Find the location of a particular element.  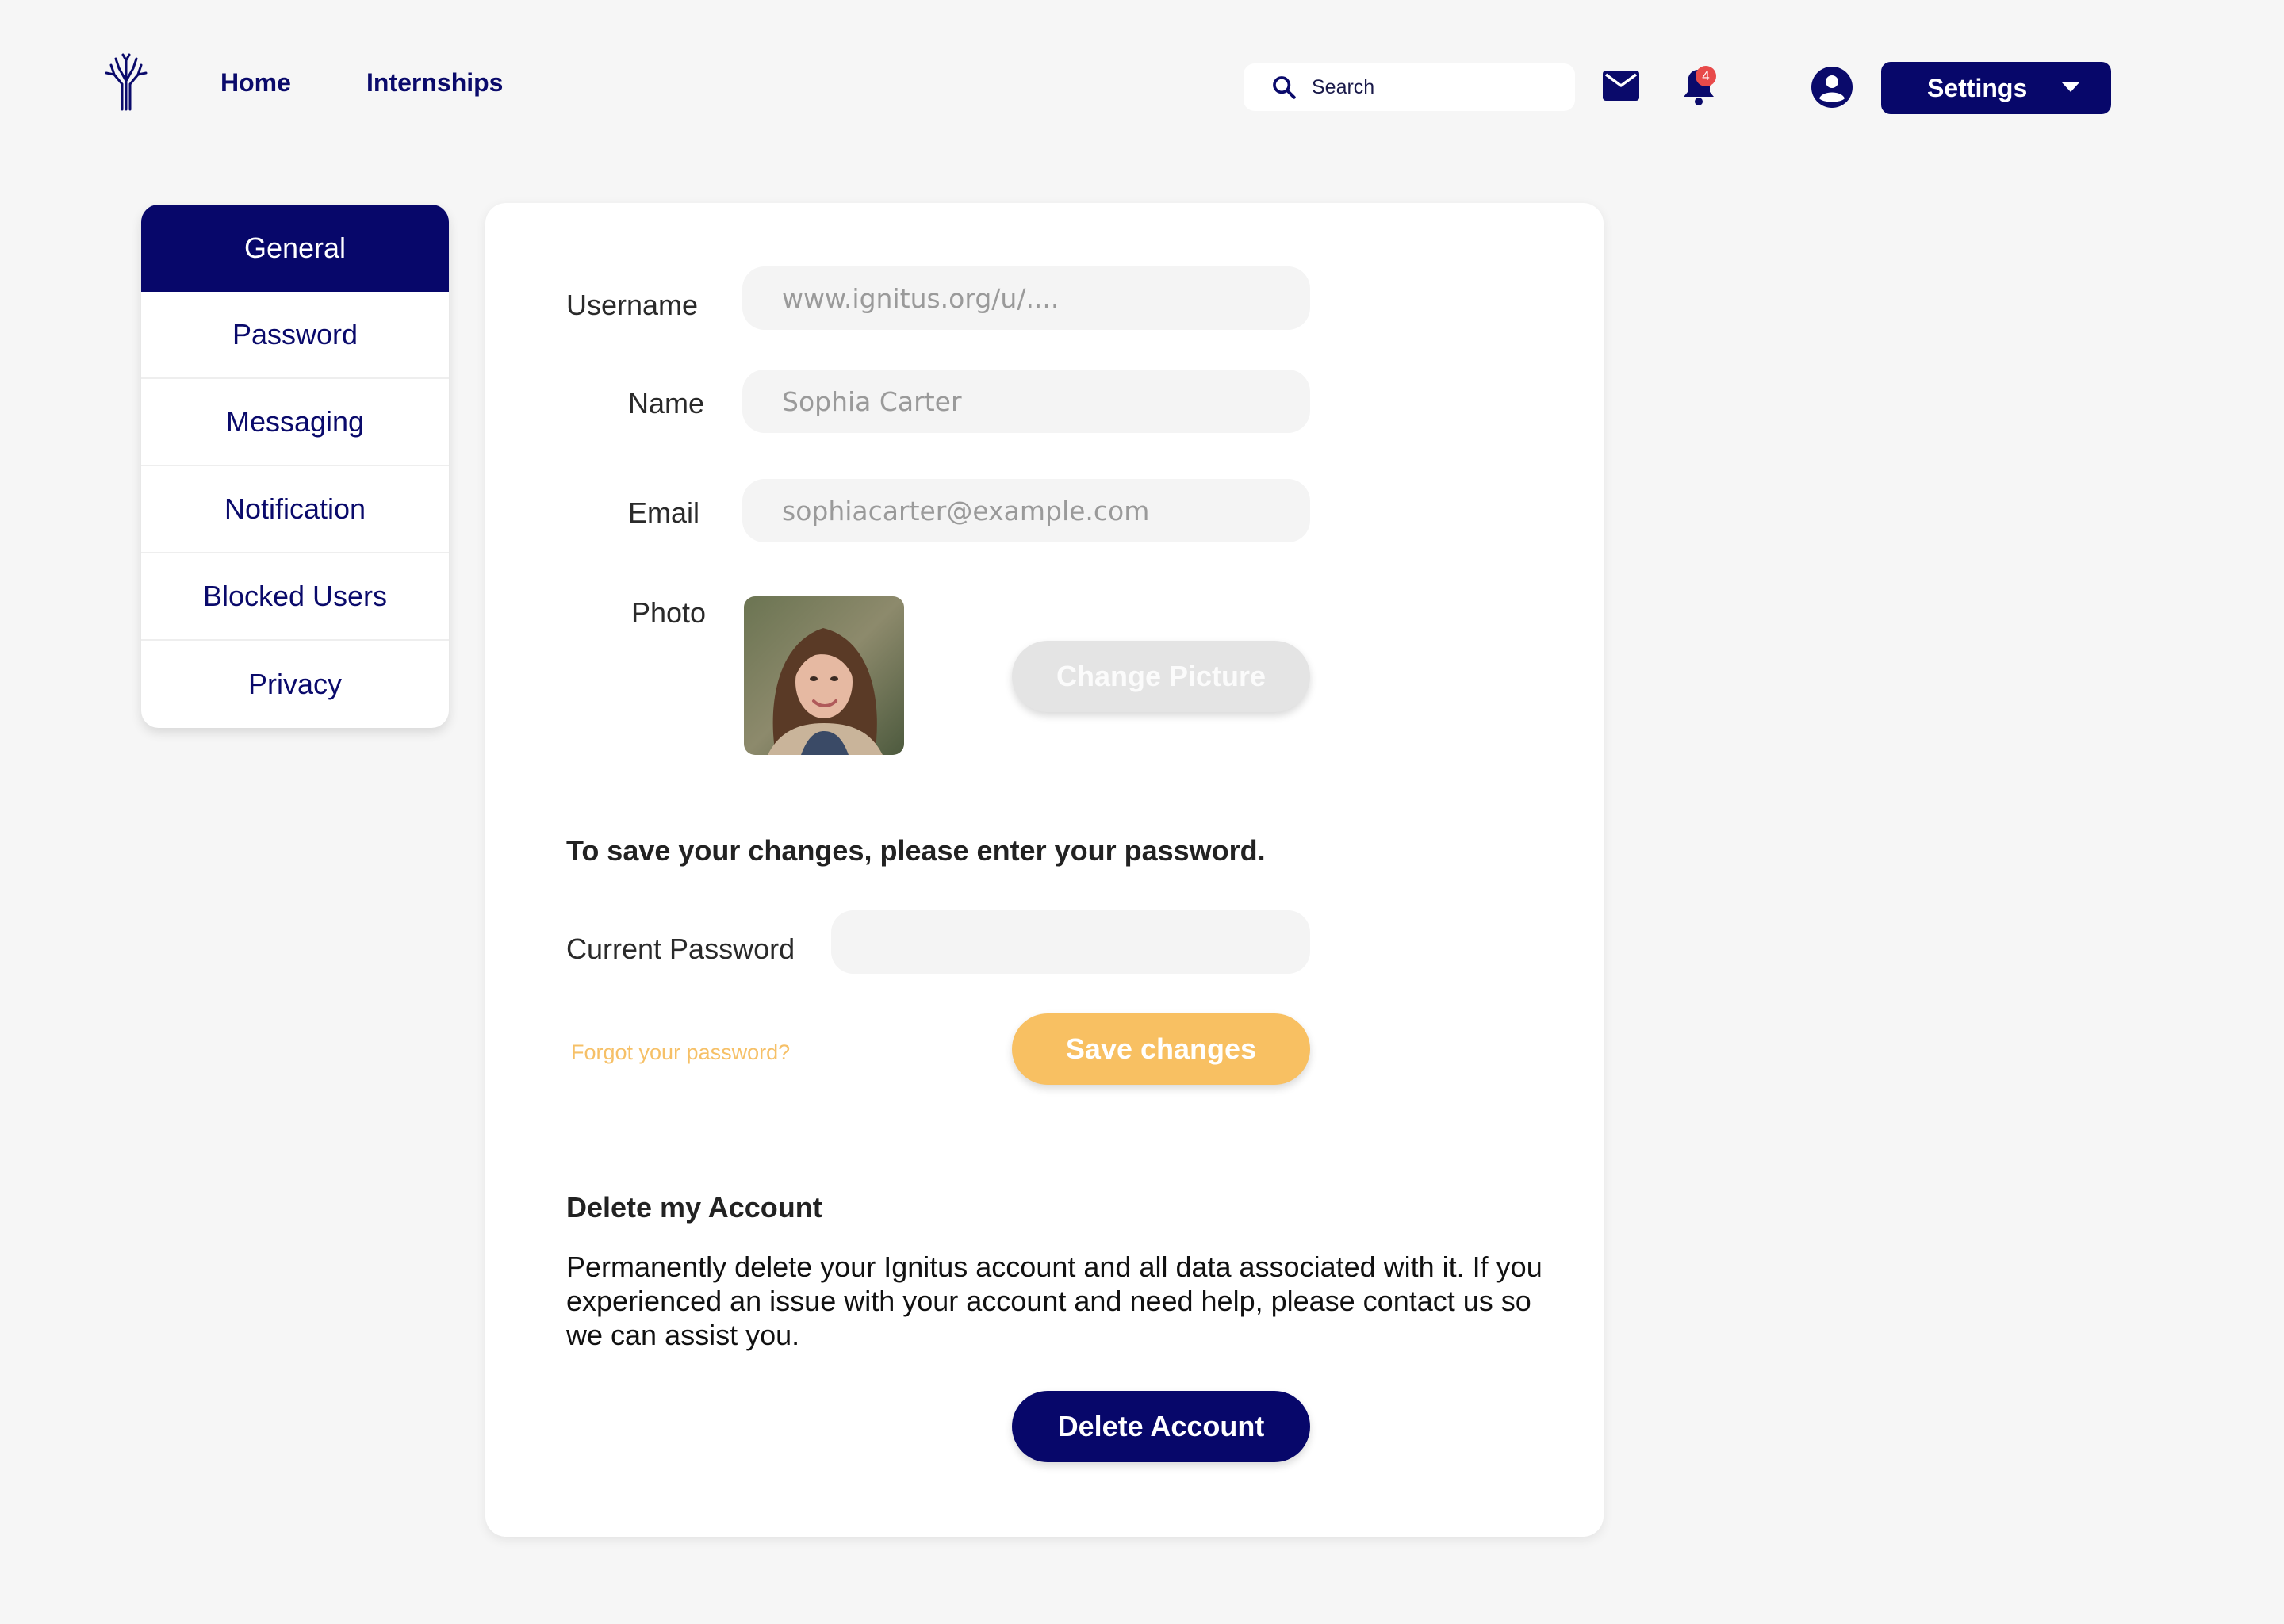

email-input is located at coordinates (1026, 510).